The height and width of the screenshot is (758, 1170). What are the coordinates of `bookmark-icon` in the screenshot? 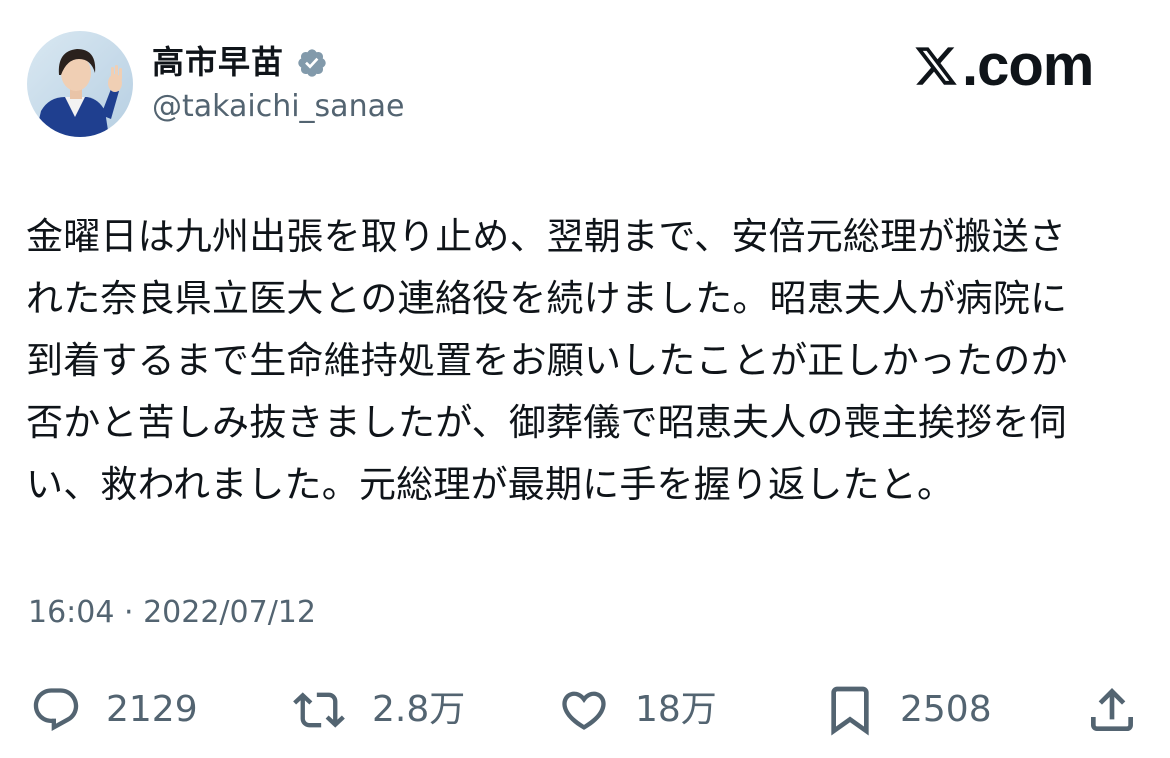 It's located at (850, 711).